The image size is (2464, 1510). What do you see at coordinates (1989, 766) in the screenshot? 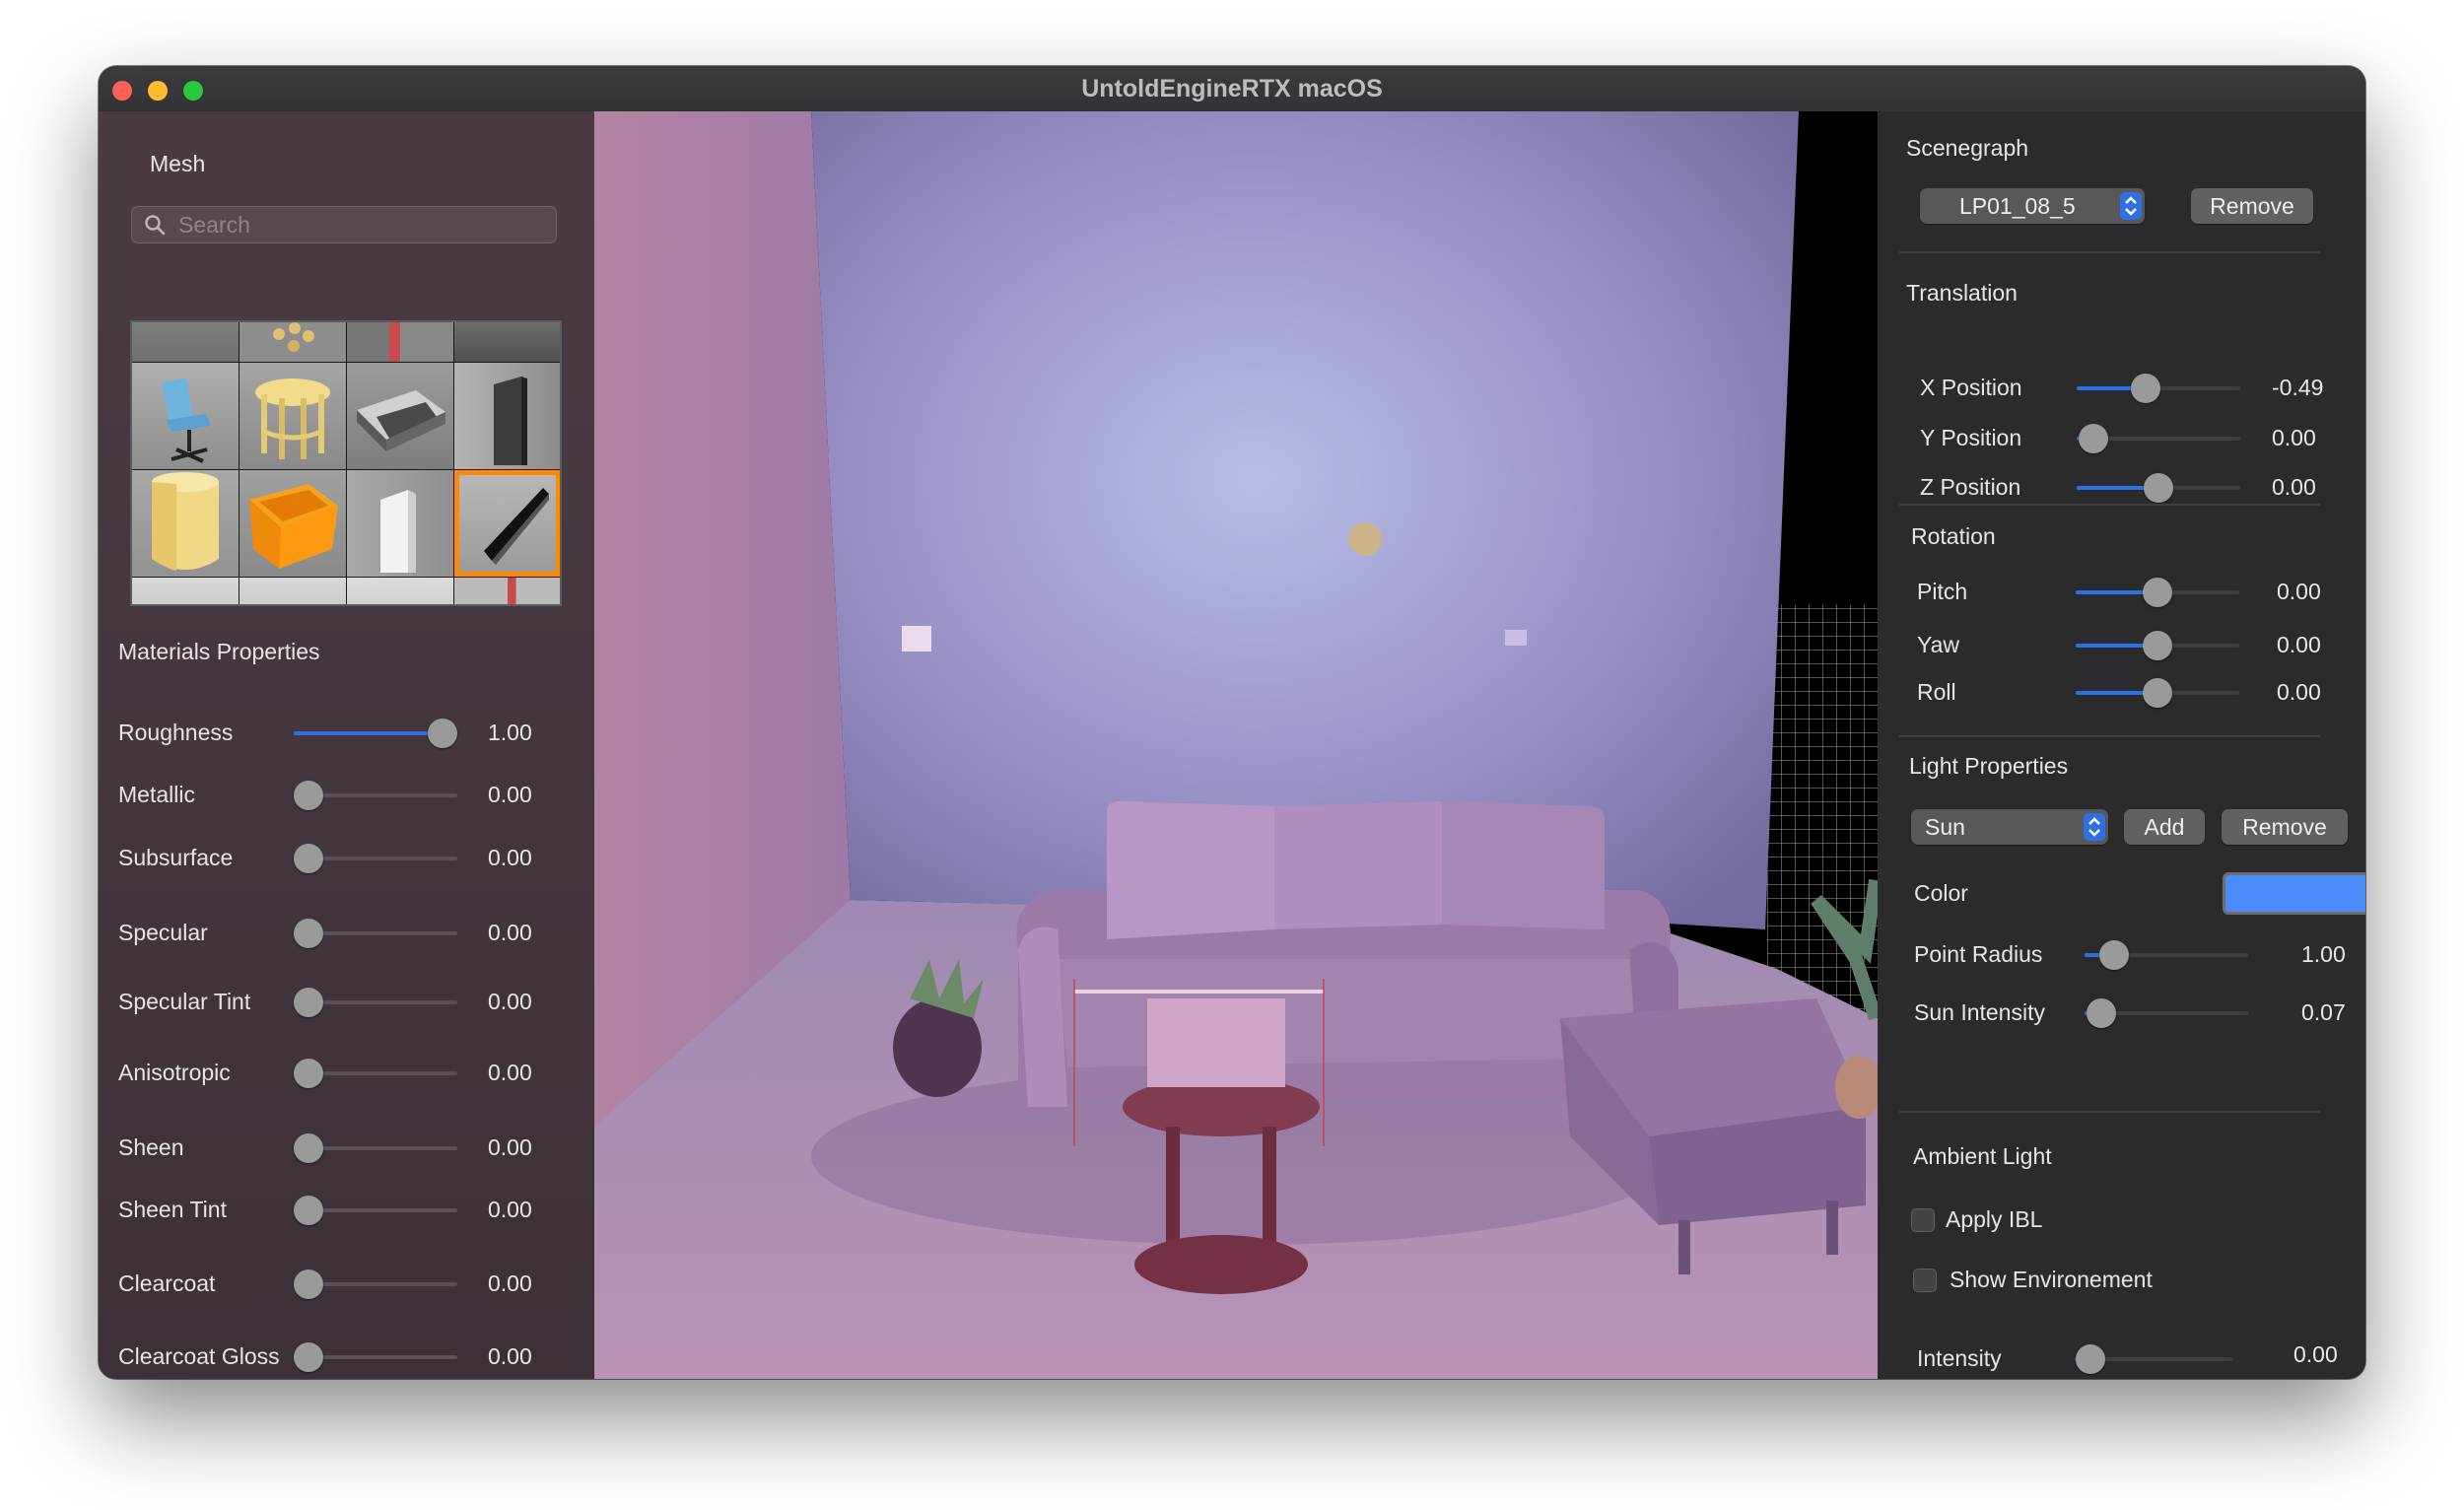
I see `light-properties-title: Light Properties` at bounding box center [1989, 766].